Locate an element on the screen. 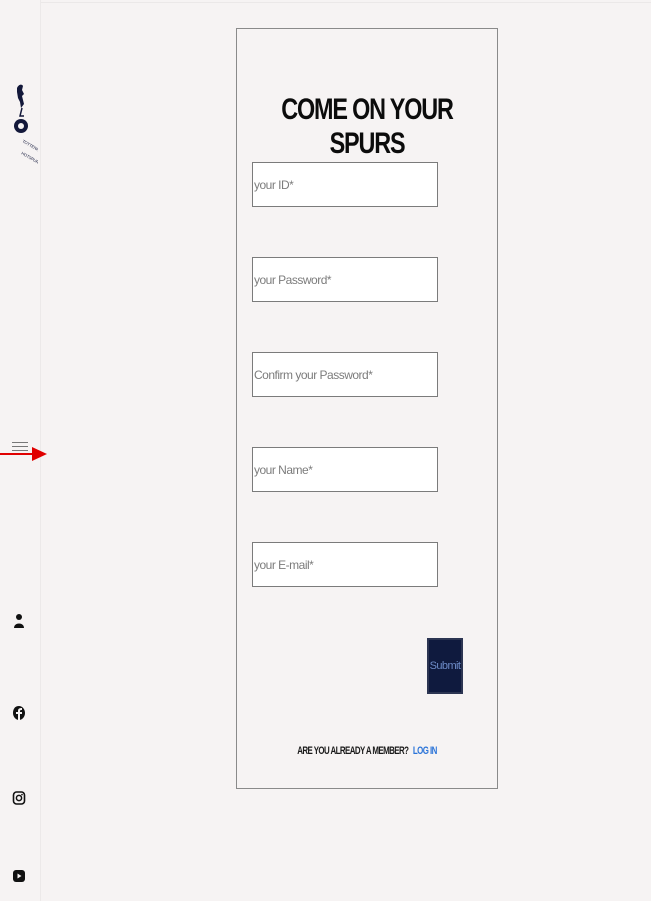 Image resolution: width=651 pixels, height=901 pixels. red-arrow-annotation is located at coordinates (23, 454).